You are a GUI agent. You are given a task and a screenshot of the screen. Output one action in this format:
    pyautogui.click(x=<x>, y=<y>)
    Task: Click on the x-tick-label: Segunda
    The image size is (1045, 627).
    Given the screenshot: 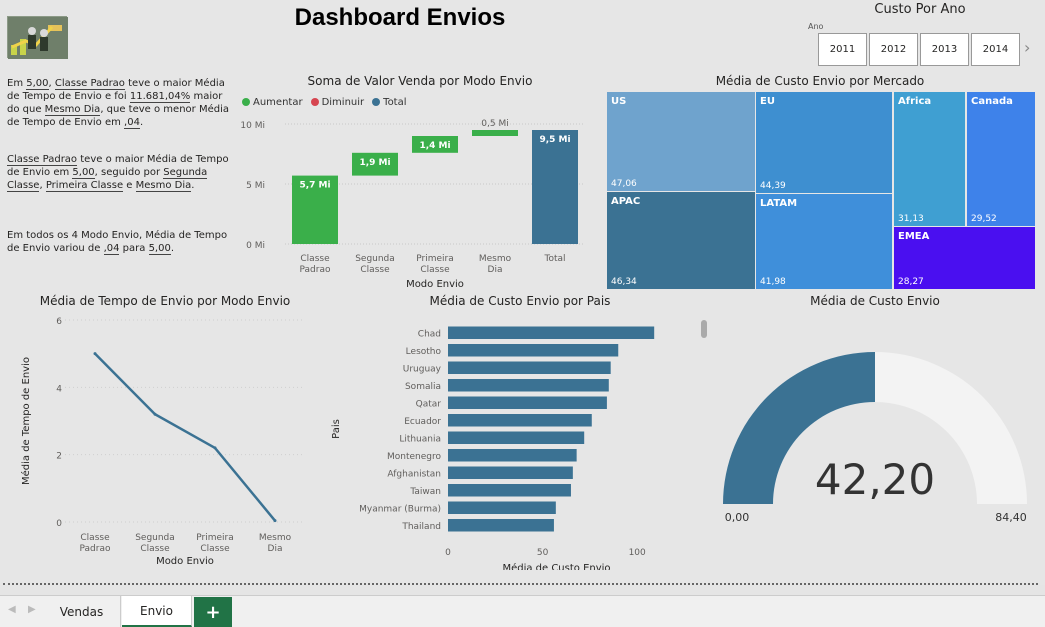 What is the action you would take?
    pyautogui.click(x=375, y=259)
    